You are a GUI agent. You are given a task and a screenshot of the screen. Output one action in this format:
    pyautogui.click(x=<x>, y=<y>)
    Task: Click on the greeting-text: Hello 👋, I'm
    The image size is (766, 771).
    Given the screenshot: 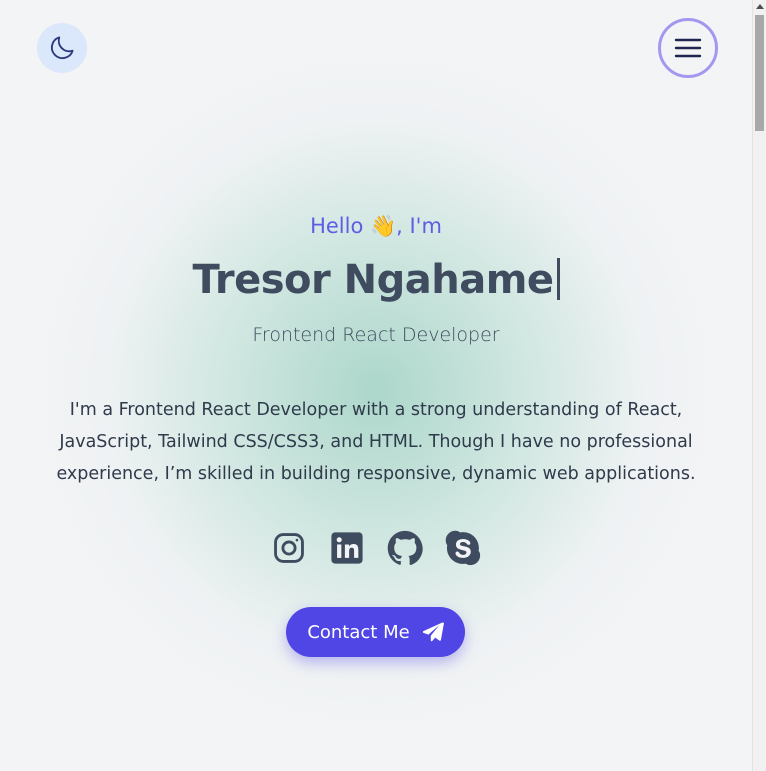 What is the action you would take?
    pyautogui.click(x=376, y=226)
    